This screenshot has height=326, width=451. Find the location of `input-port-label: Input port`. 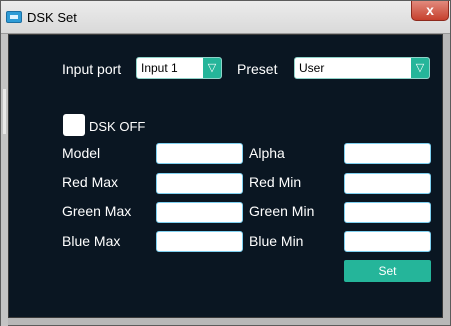

input-port-label: Input port is located at coordinates (92, 69).